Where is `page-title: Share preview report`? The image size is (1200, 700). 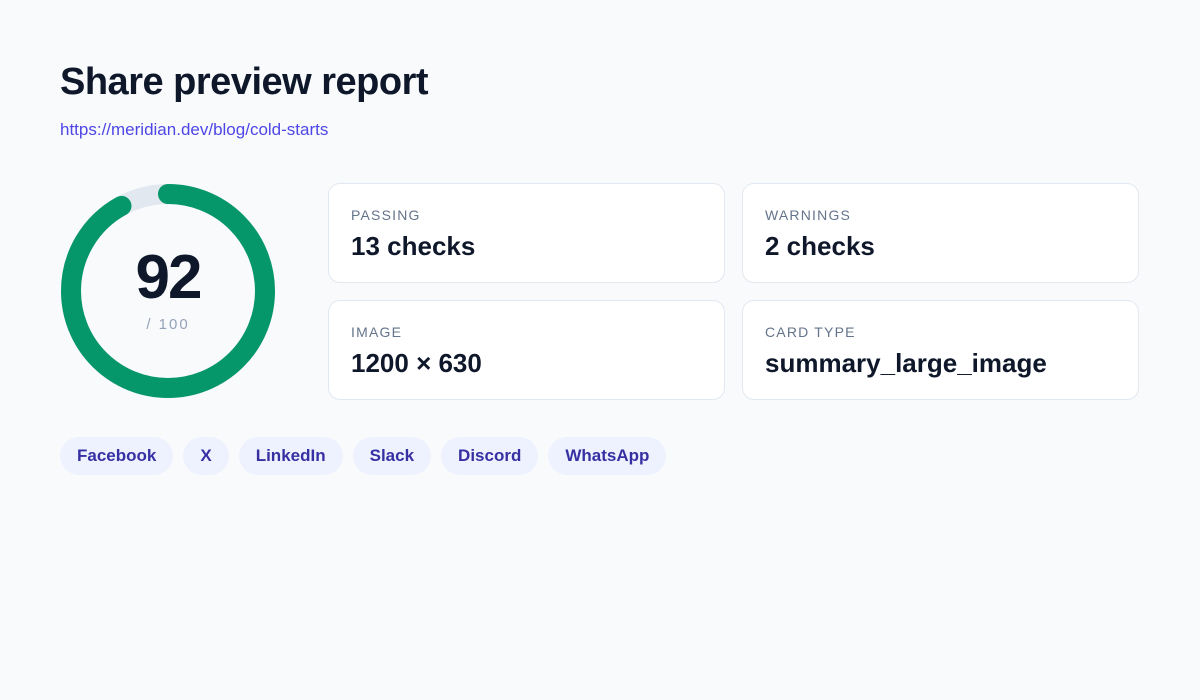
page-title: Share preview report is located at coordinates (244, 82).